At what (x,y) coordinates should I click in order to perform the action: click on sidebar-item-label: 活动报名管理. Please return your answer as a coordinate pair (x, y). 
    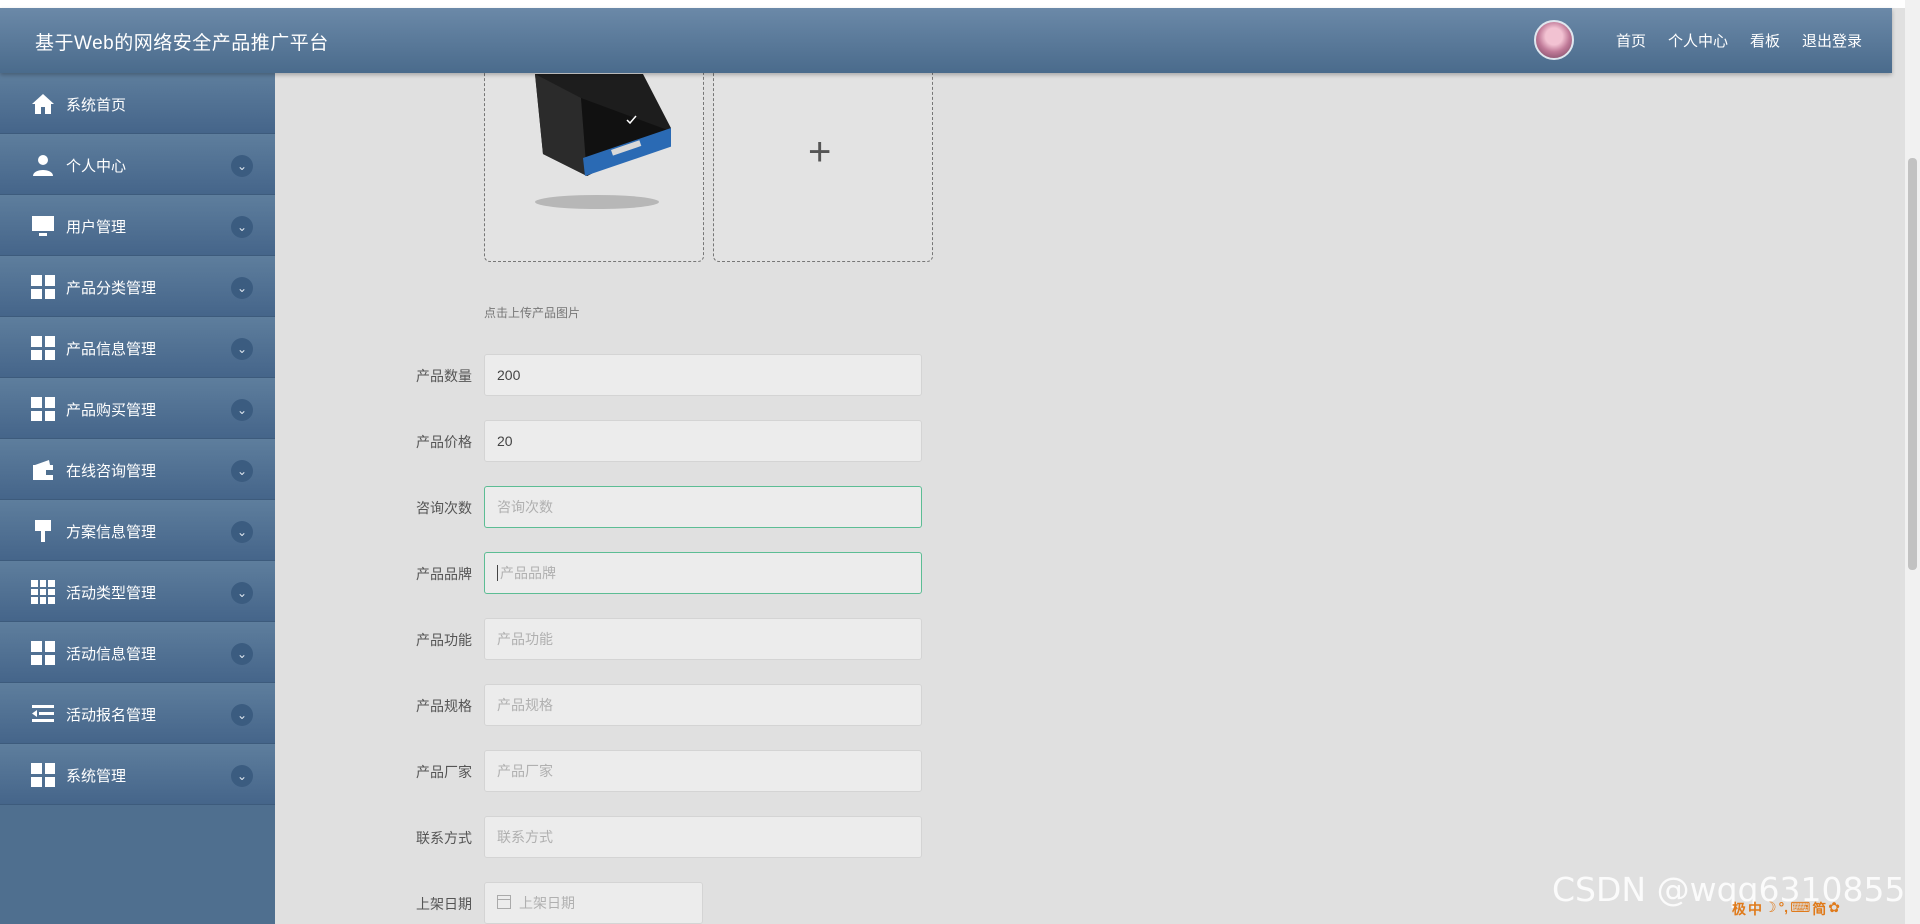
    Looking at the image, I should click on (111, 715).